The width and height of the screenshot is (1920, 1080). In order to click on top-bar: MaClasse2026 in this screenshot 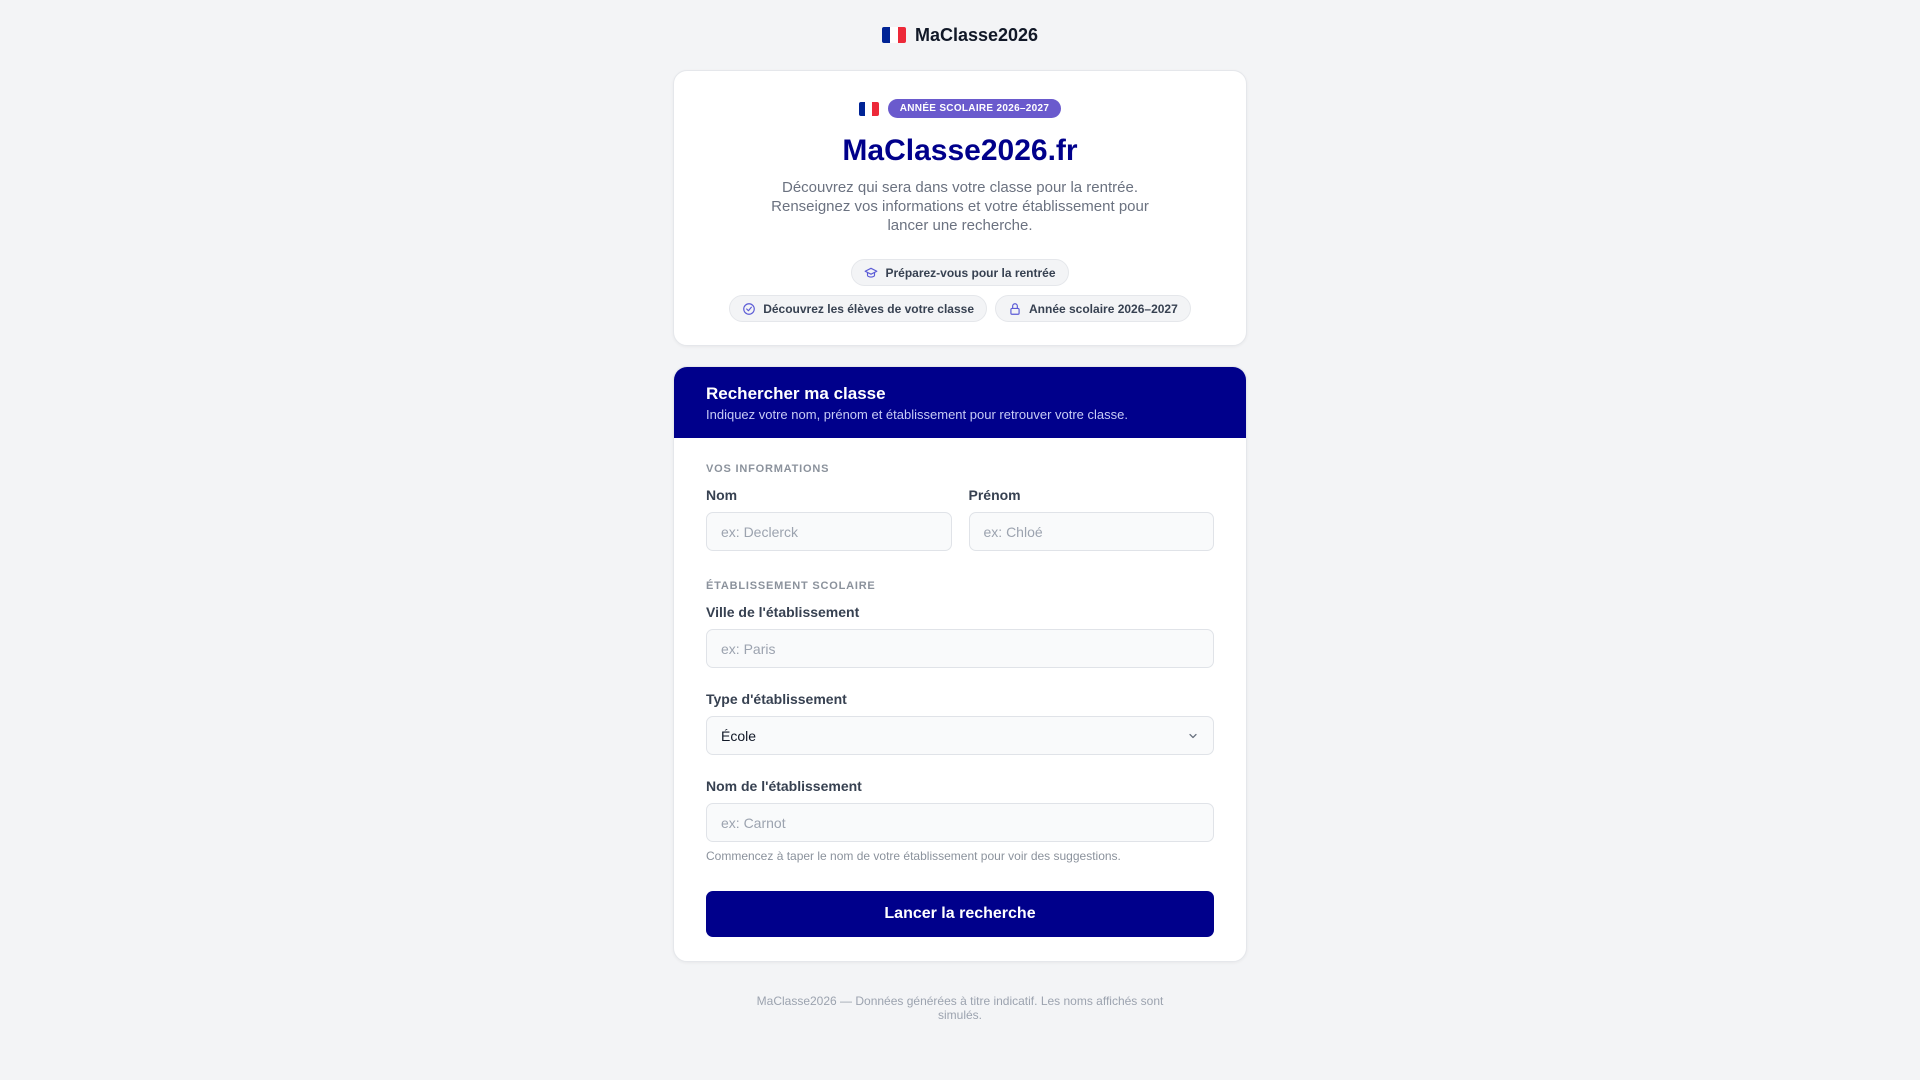, I will do `click(960, 35)`.